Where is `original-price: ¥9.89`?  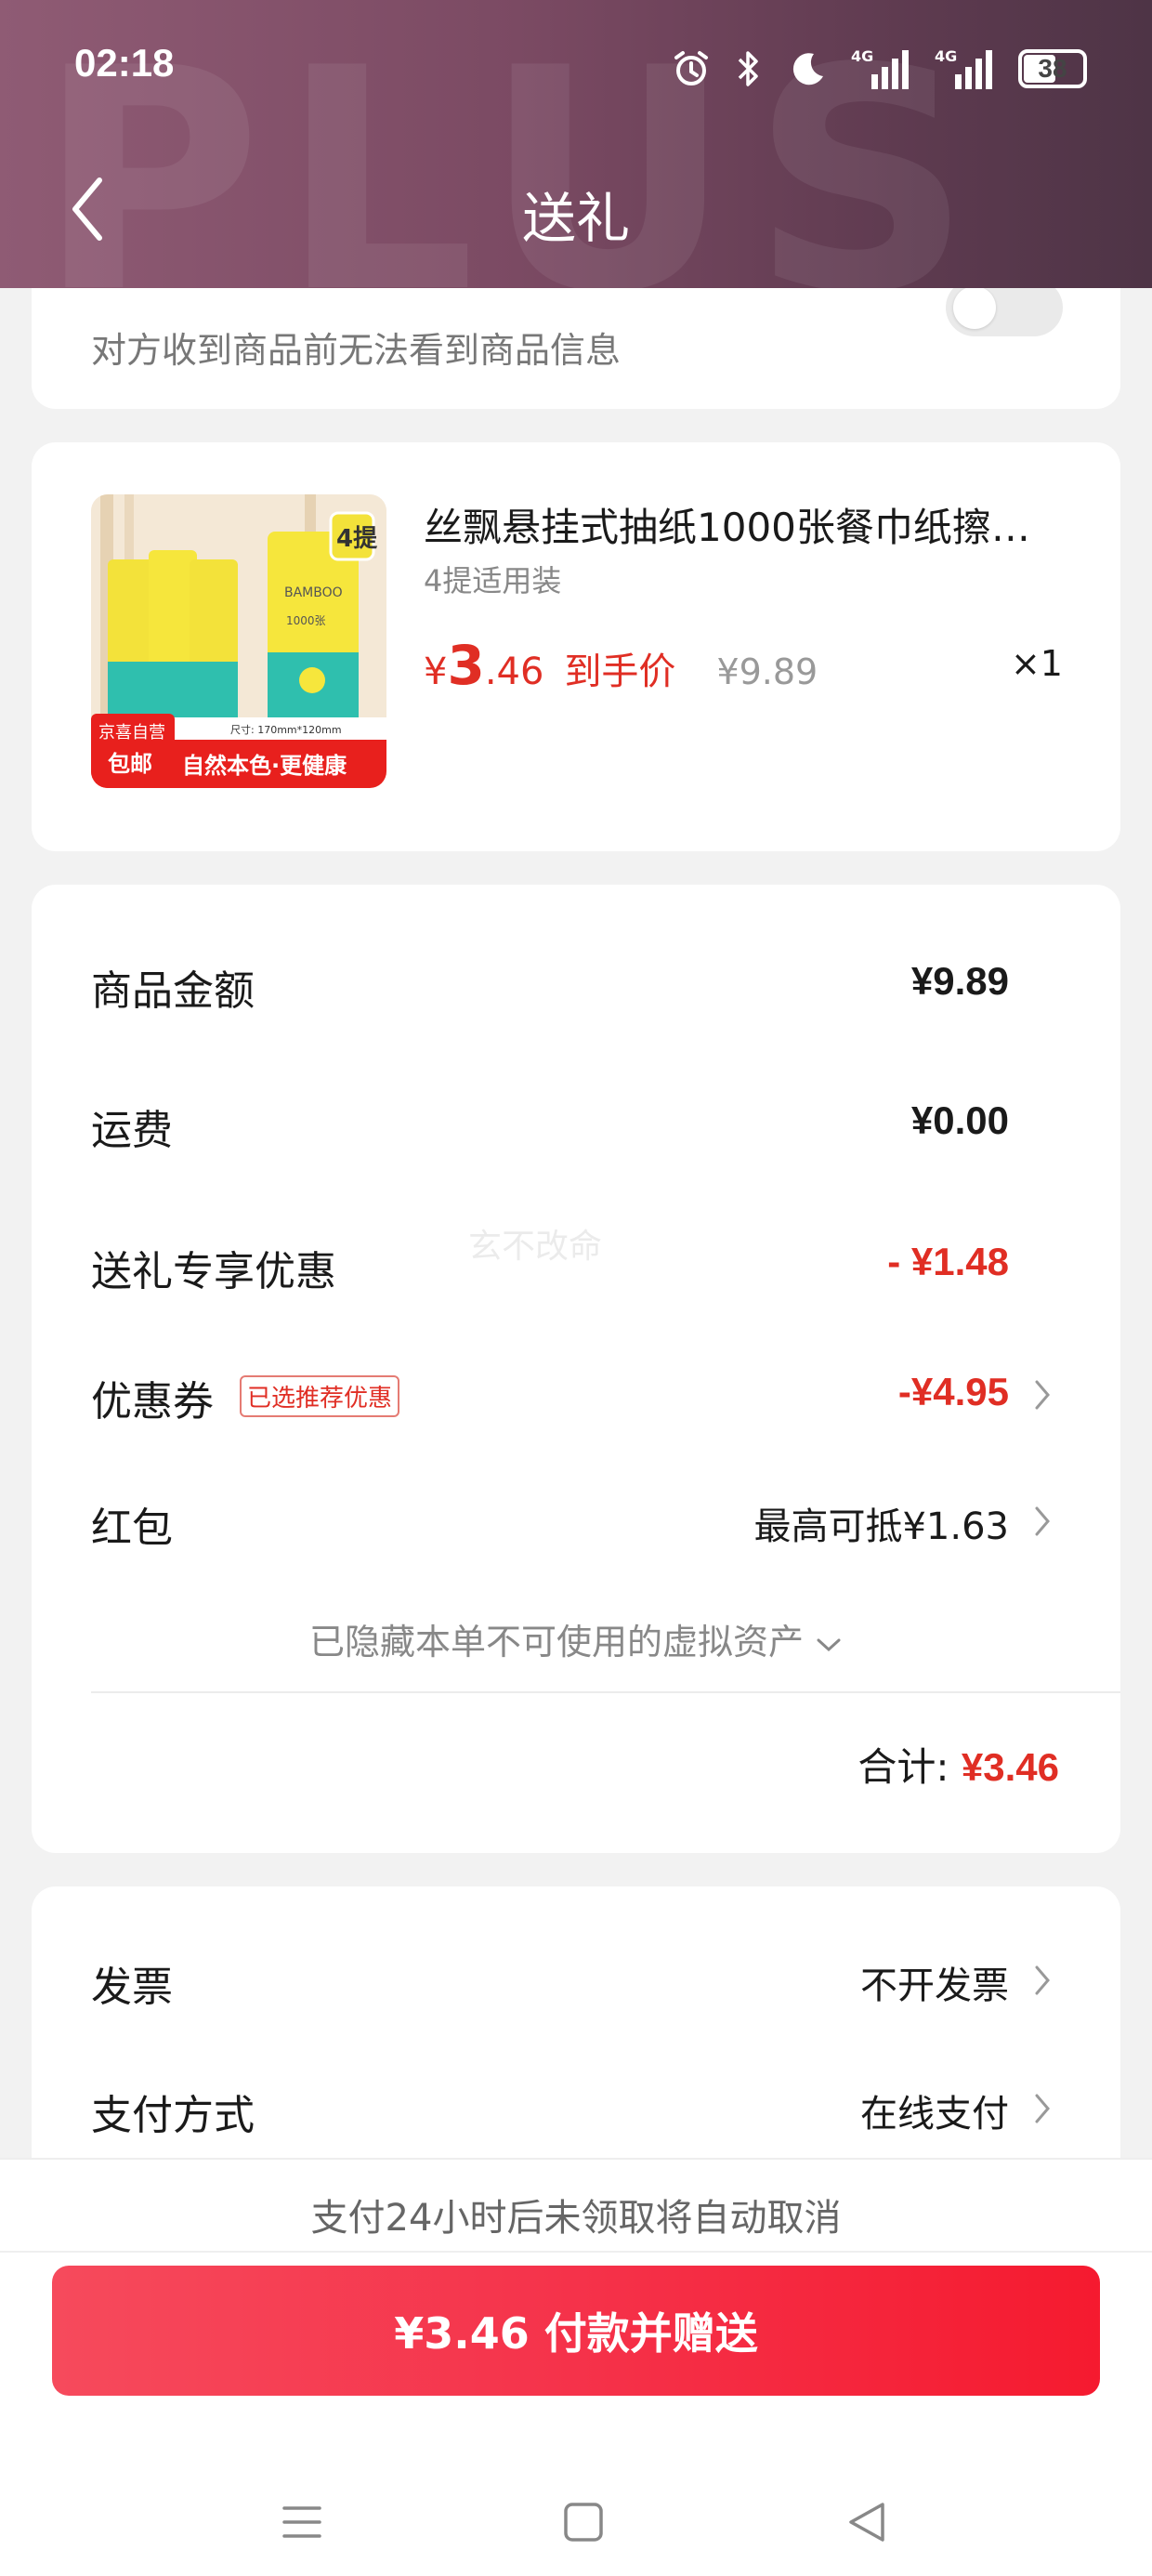 original-price: ¥9.89 is located at coordinates (767, 671).